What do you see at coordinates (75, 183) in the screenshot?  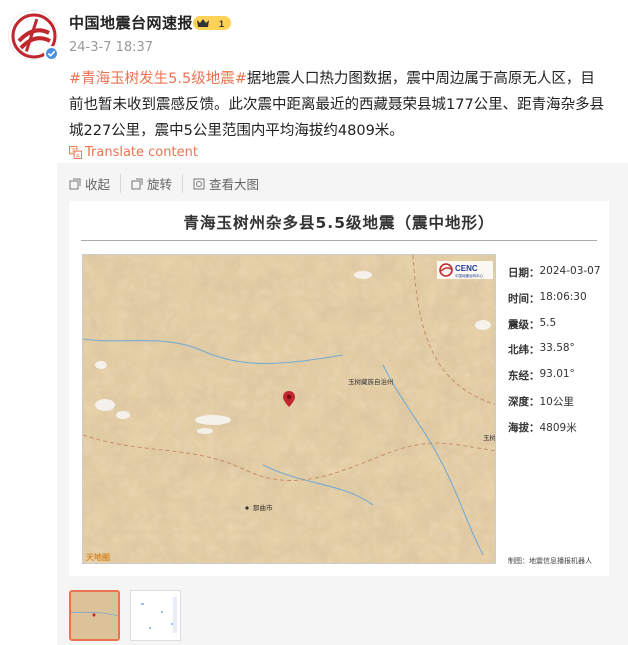 I see `collapse-icon` at bounding box center [75, 183].